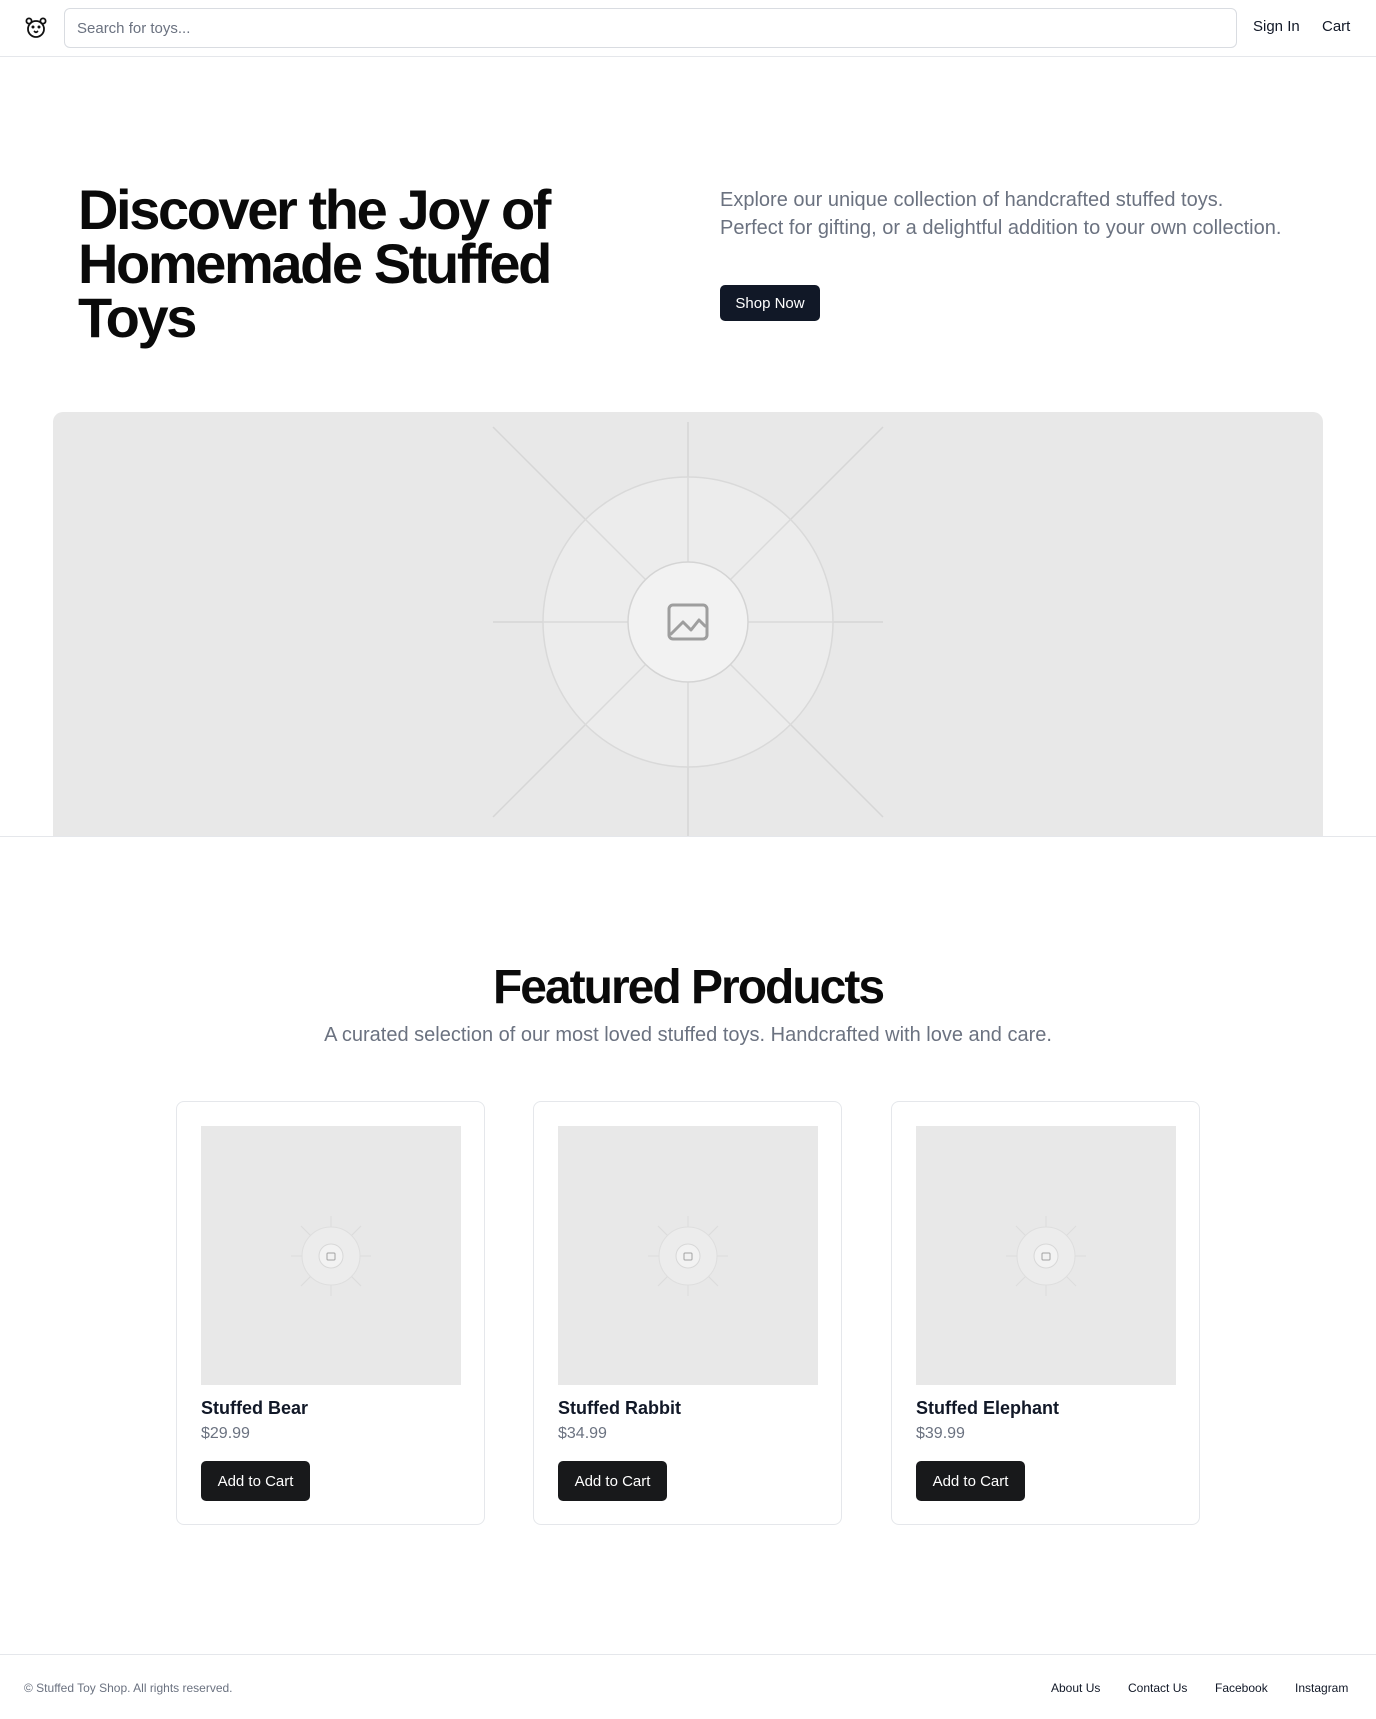 Image resolution: width=1376 pixels, height=1719 pixels. Describe the element at coordinates (582, 1433) in the screenshot. I see `product-price: $34.99` at that location.